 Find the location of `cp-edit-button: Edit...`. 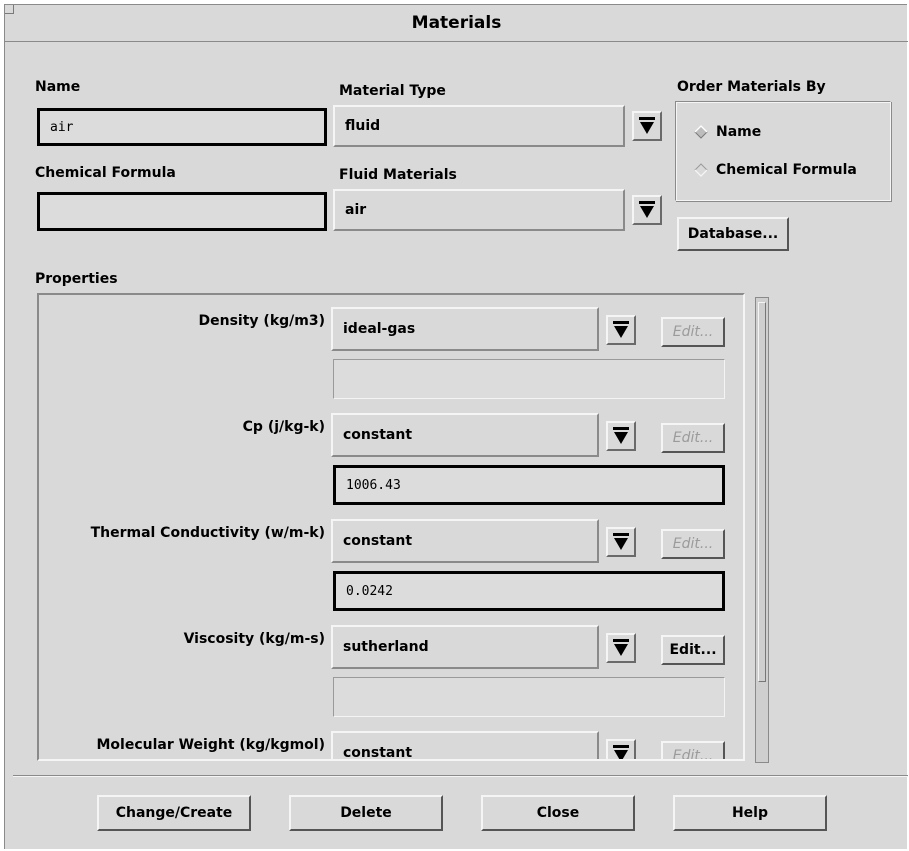

cp-edit-button: Edit... is located at coordinates (693, 438).